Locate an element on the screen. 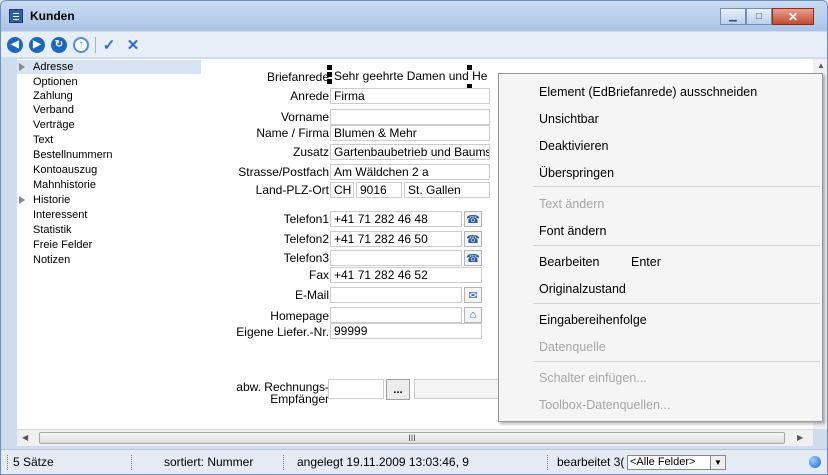 The image size is (828, 475). menu-item-shortcut: Enter is located at coordinates (646, 262).